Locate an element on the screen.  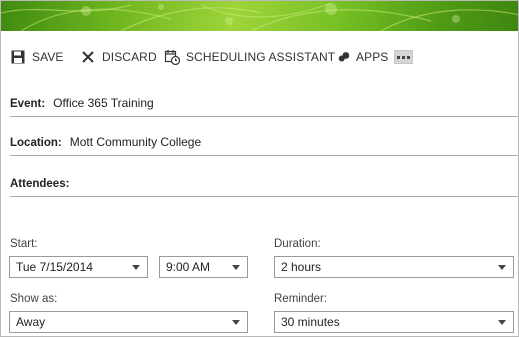
save-label: SAVE is located at coordinates (48, 57).